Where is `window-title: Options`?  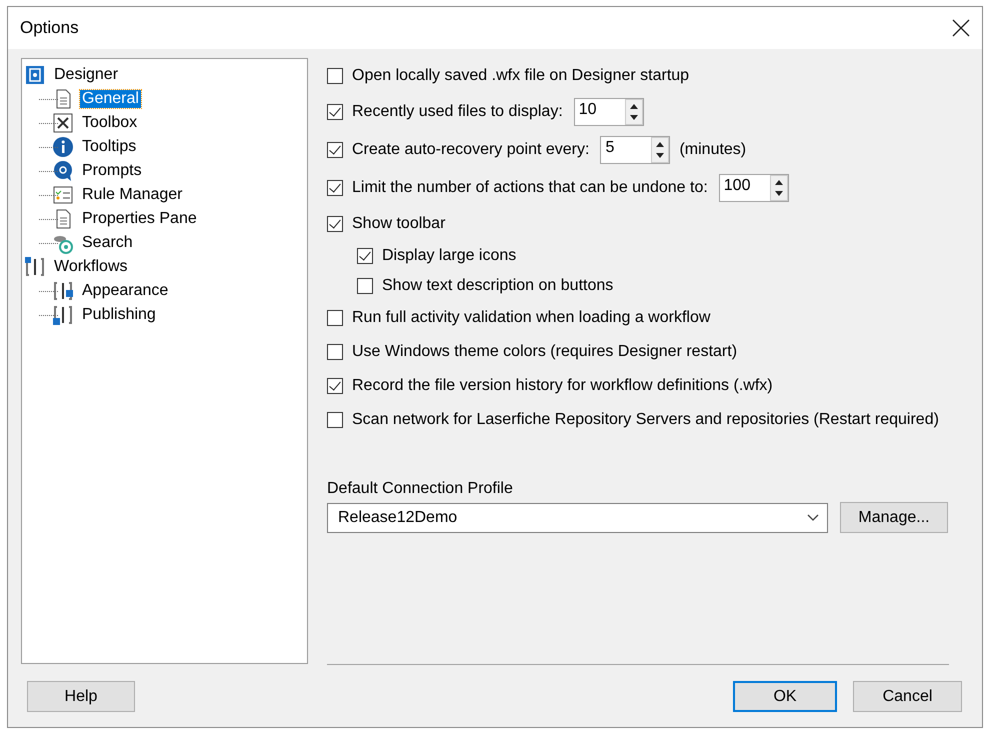 window-title: Options is located at coordinates (49, 28).